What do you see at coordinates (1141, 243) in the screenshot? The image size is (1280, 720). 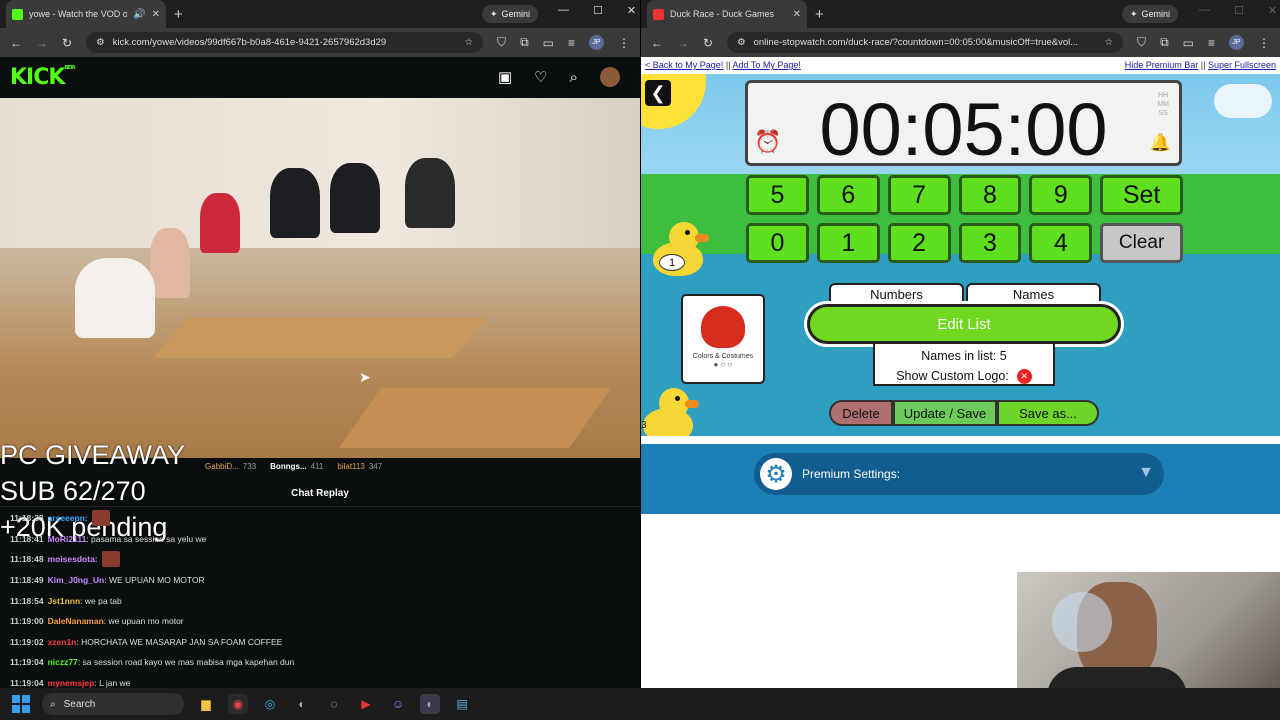 I see `clear-button: Clear` at bounding box center [1141, 243].